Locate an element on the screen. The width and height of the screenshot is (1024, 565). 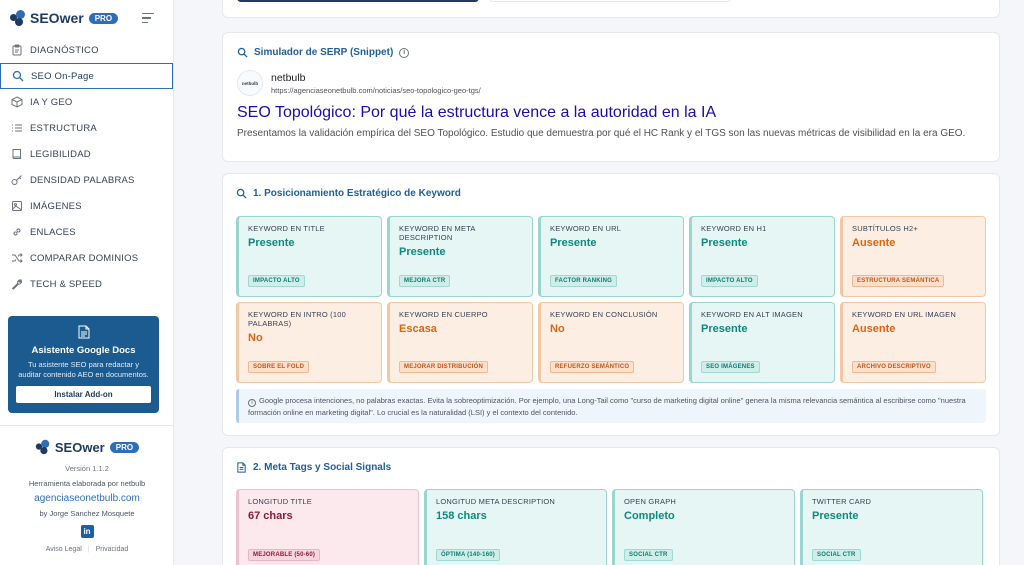
metric-tag: SOBRE EL FOLD is located at coordinates (279, 367).